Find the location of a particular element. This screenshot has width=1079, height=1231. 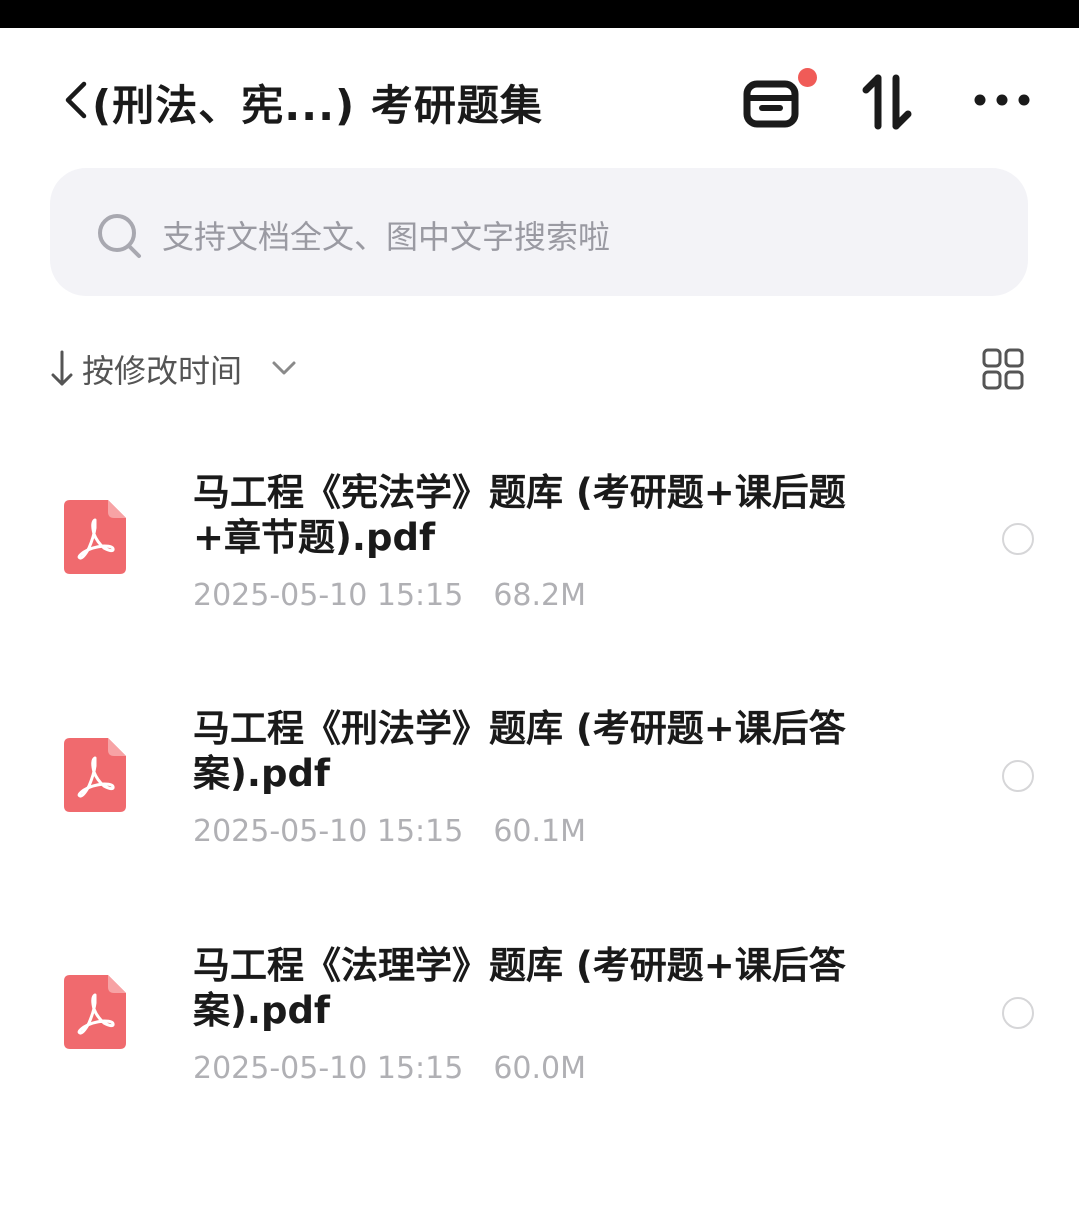

search-icon is located at coordinates (119, 236).